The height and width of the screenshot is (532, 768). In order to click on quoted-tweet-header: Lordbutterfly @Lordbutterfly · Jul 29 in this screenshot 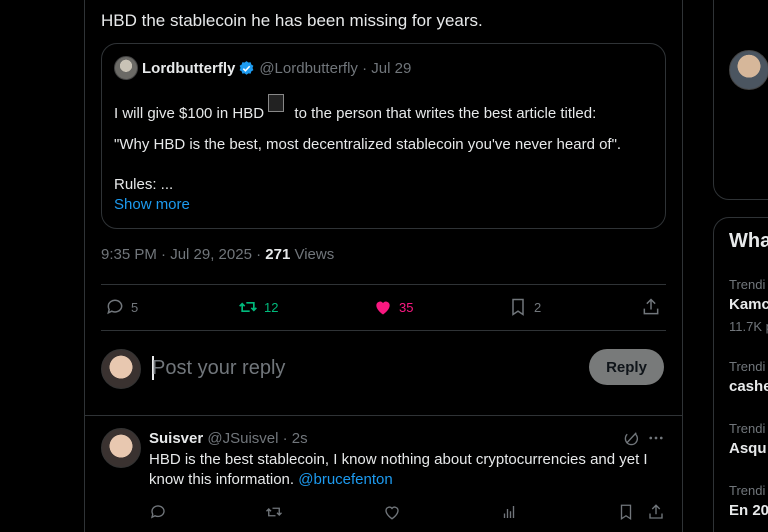, I will do `click(262, 68)`.